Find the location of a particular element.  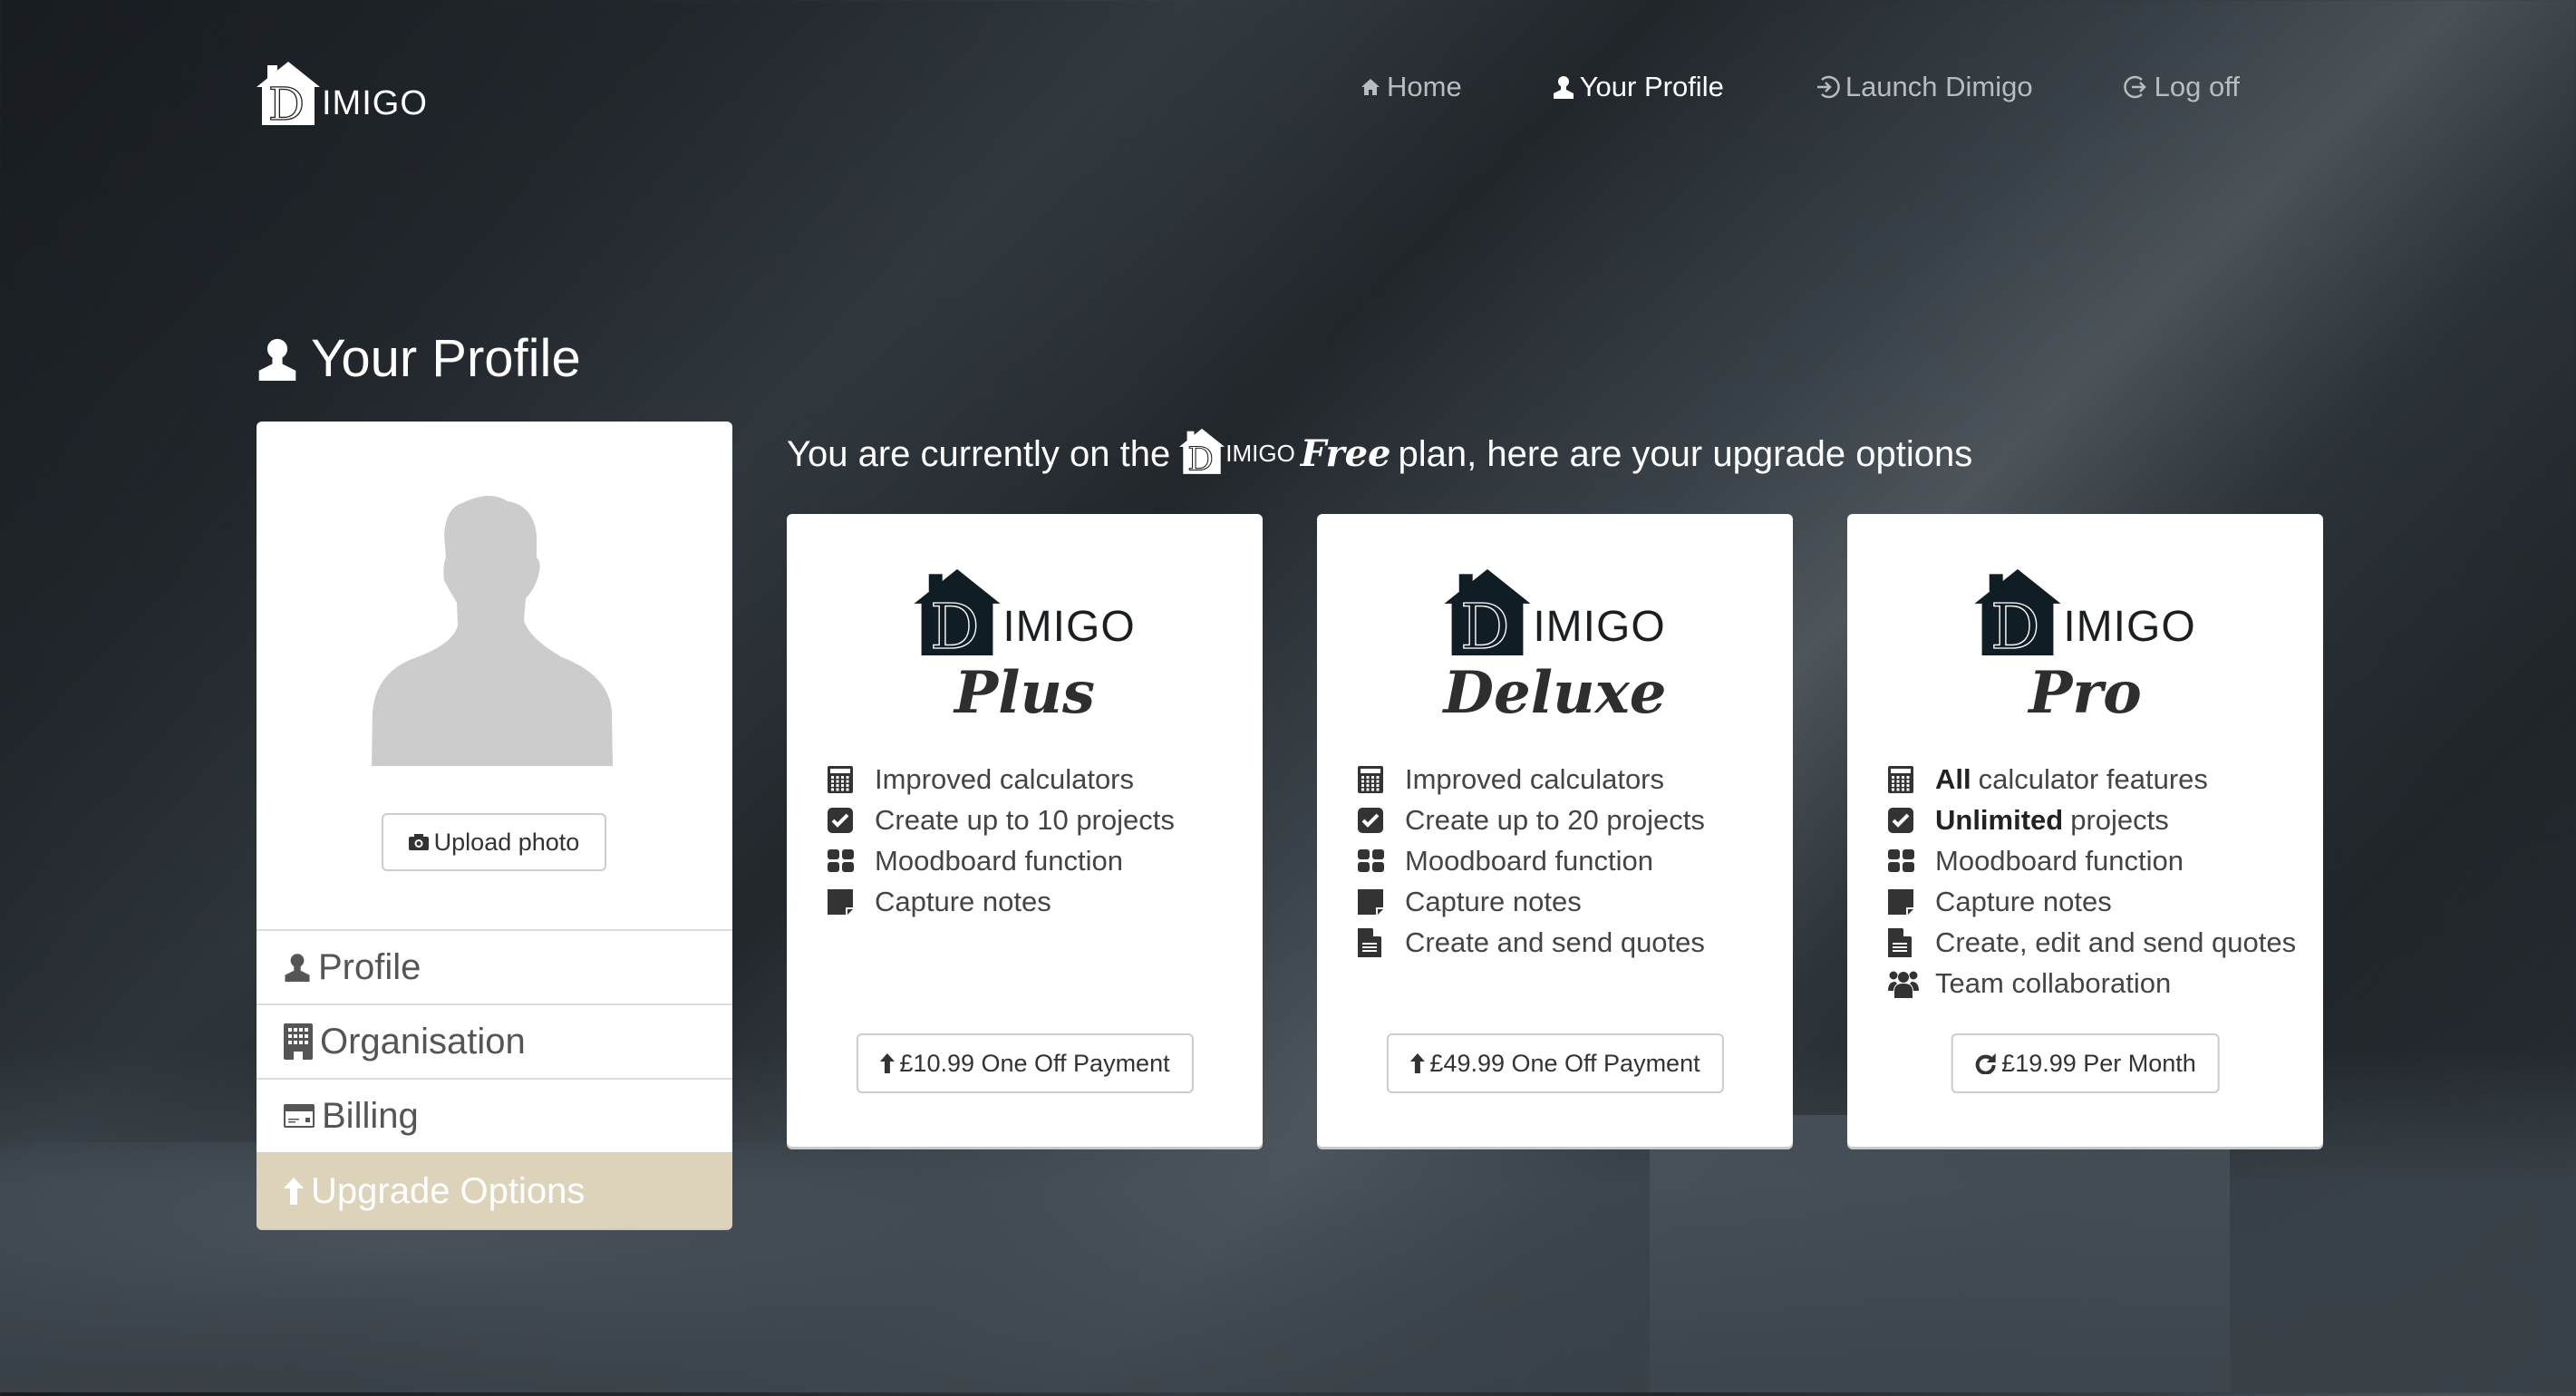

feature-item: Create up to 10 projects is located at coordinates (1001, 820).